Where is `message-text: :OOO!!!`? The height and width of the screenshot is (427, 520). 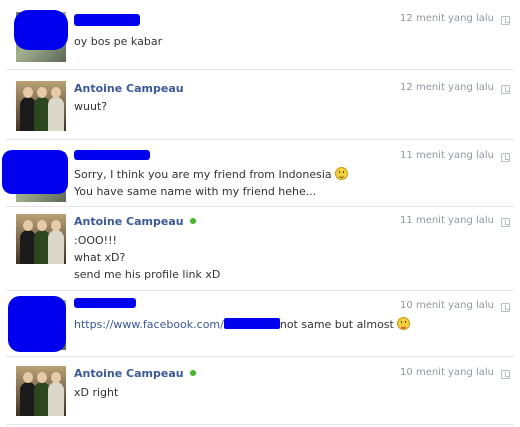
message-text: :OOO!!! is located at coordinates (95, 240).